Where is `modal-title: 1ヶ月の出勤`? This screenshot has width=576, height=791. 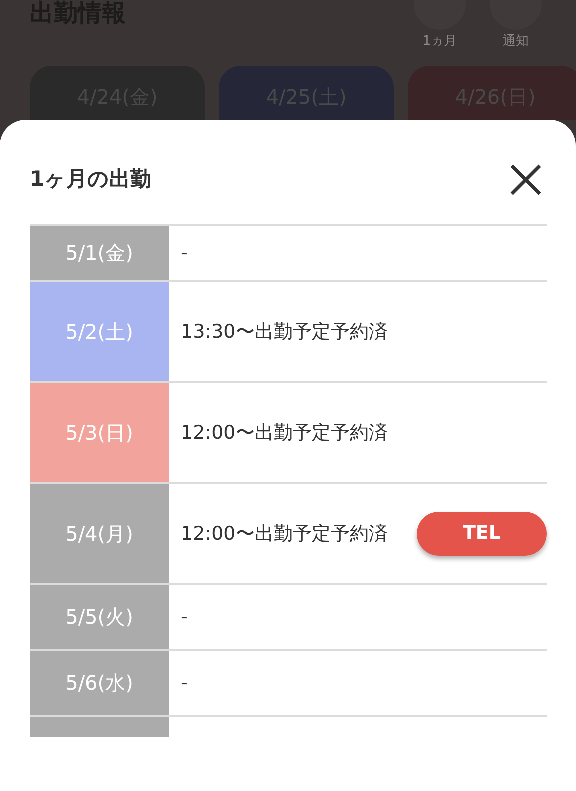
modal-title: 1ヶ月の出勤 is located at coordinates (91, 180).